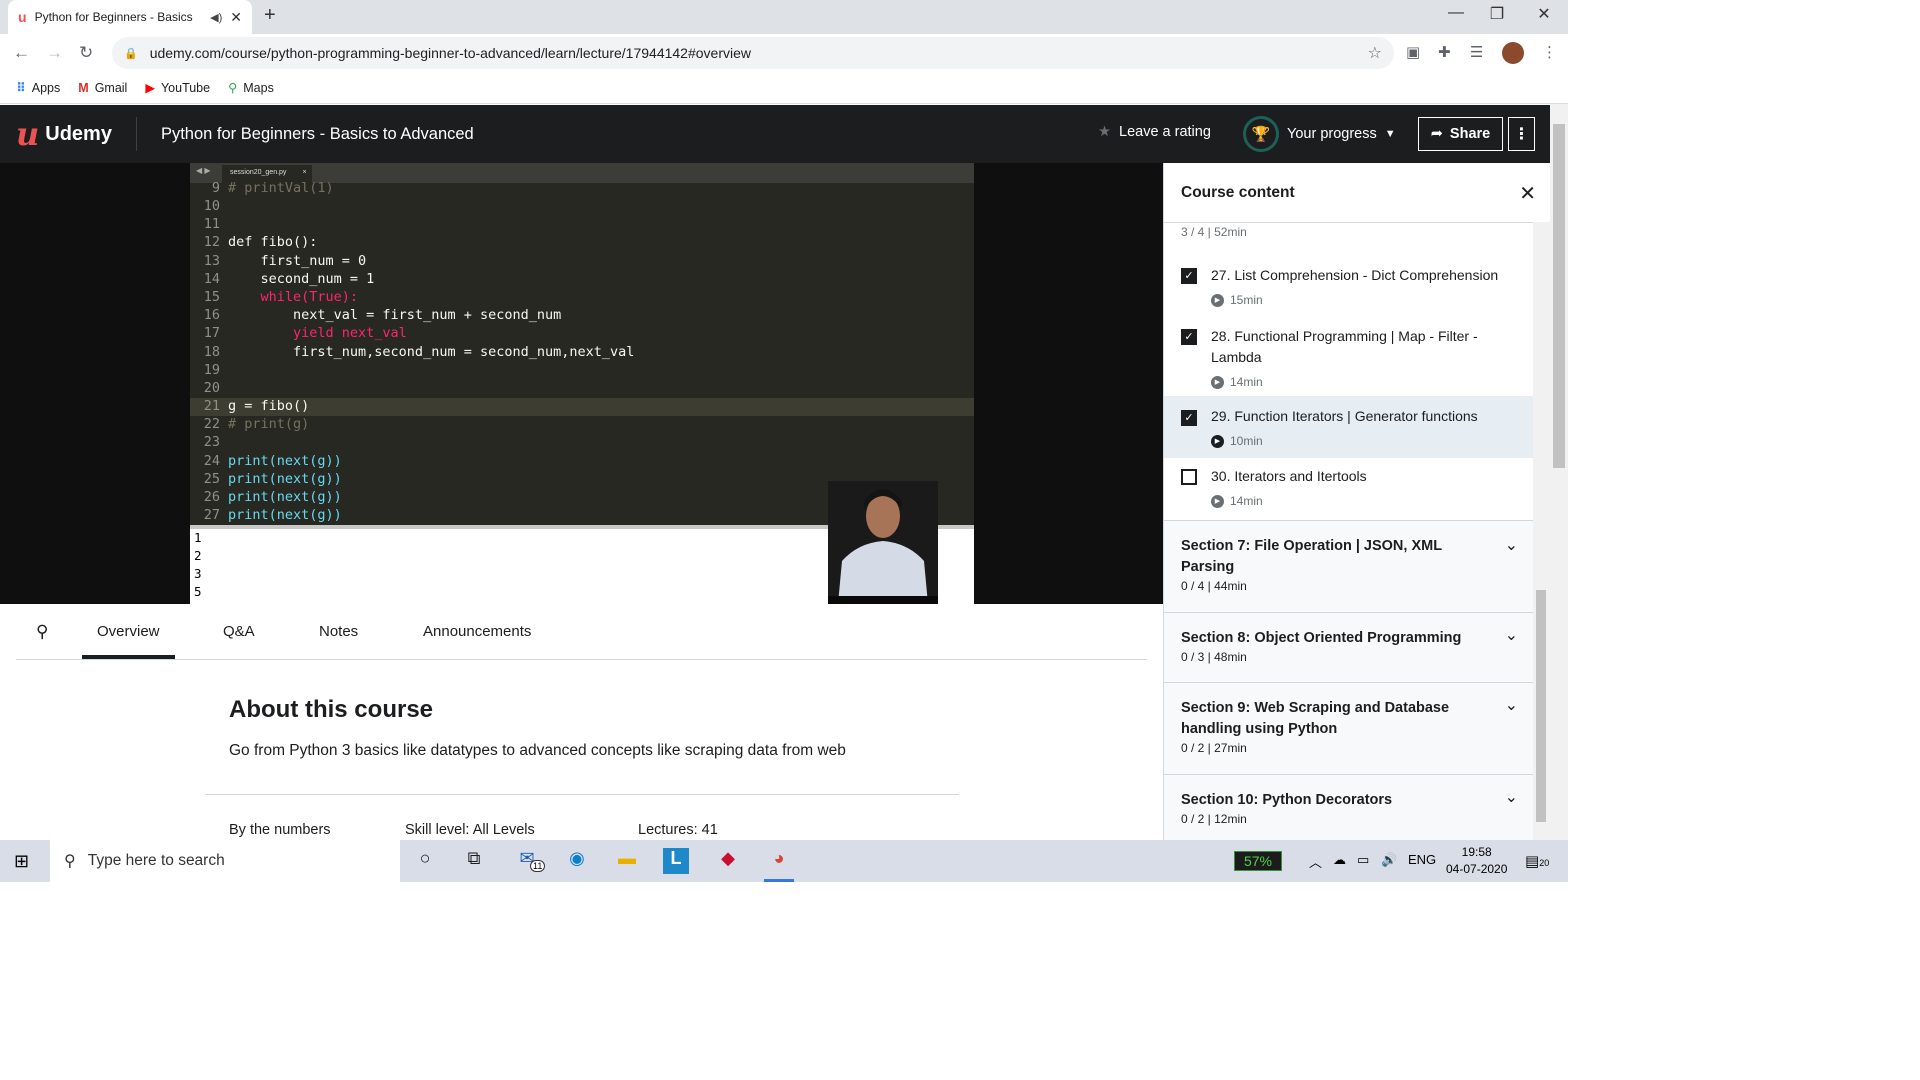  Describe the element at coordinates (209, 371) in the screenshot. I see `code-line: 19` at that location.